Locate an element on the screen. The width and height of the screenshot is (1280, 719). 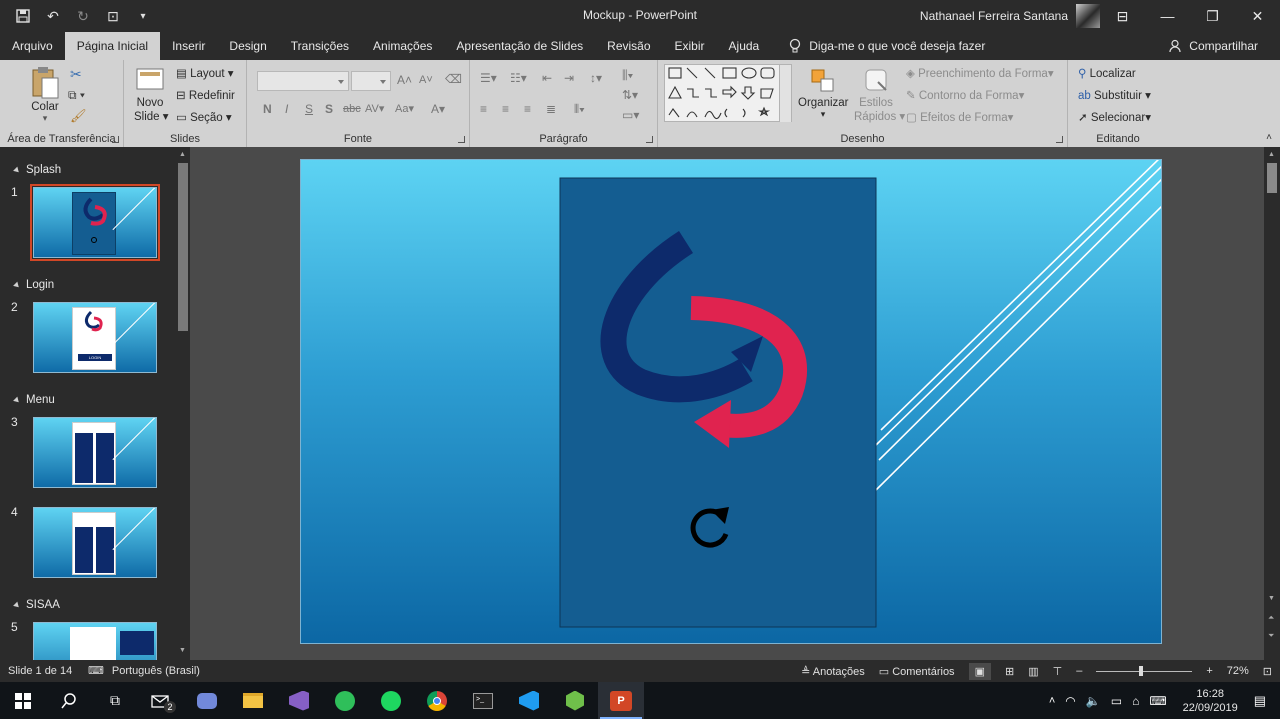
shadow-button: S is located at coordinates (329, 109).